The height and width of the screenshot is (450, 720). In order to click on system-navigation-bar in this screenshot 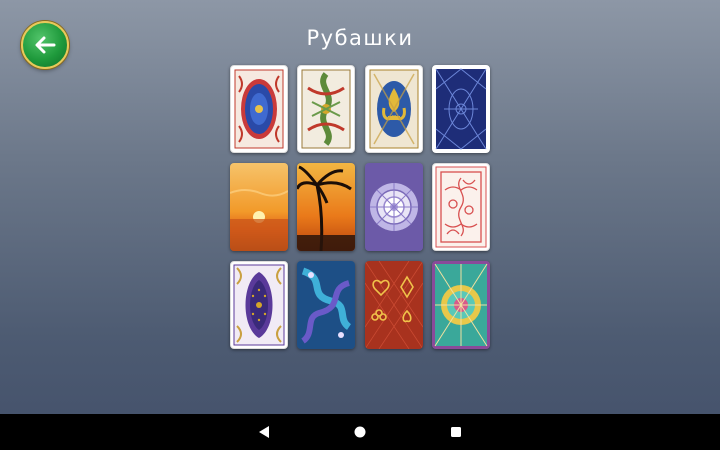, I will do `click(360, 432)`.